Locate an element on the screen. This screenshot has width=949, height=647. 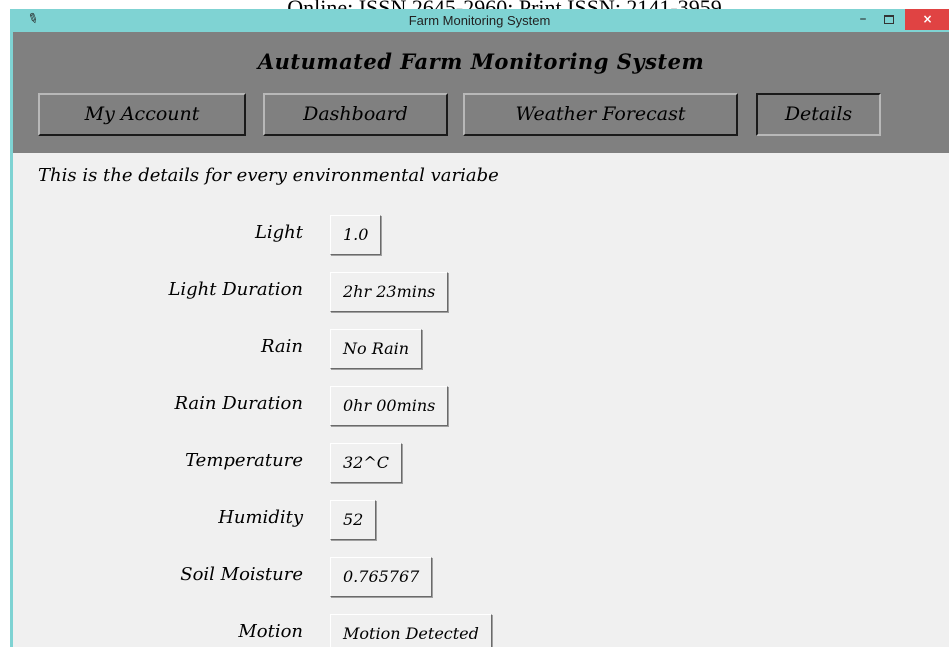
nav-details-button: Details is located at coordinates (818, 114).